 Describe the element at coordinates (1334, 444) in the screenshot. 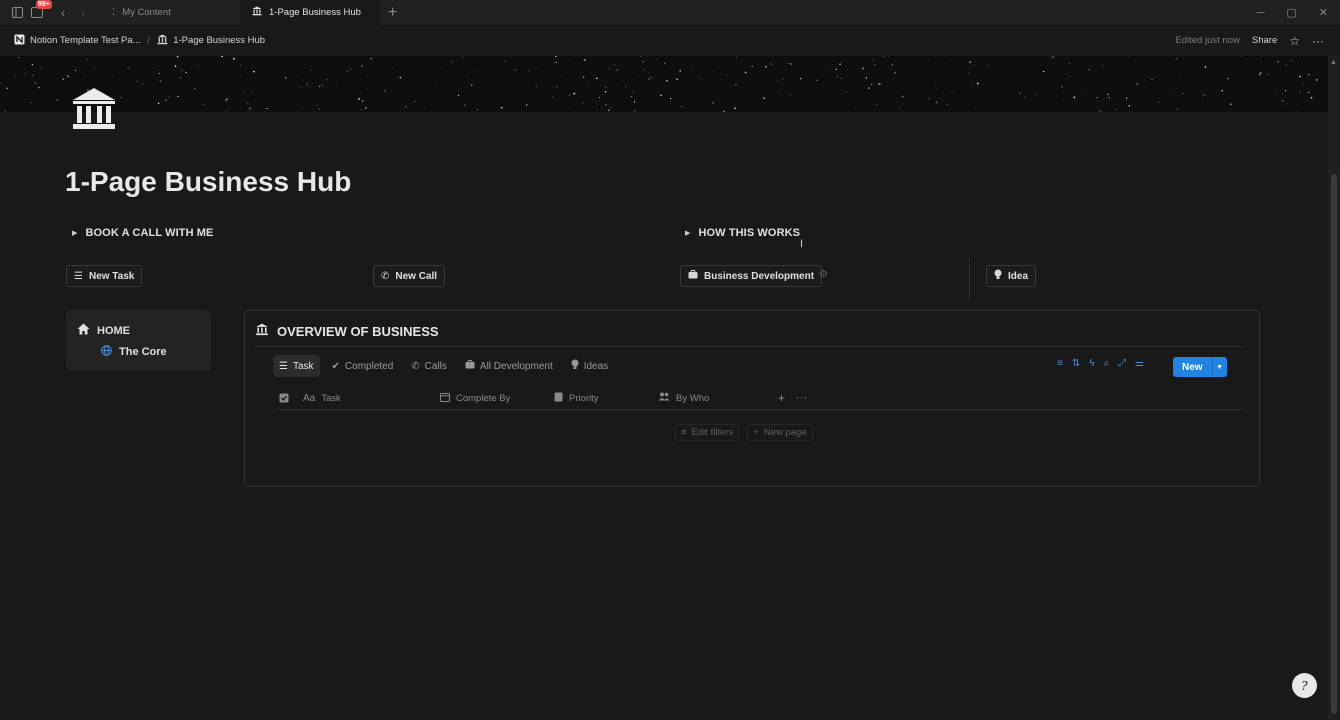

I see `scroll-thumb` at that location.